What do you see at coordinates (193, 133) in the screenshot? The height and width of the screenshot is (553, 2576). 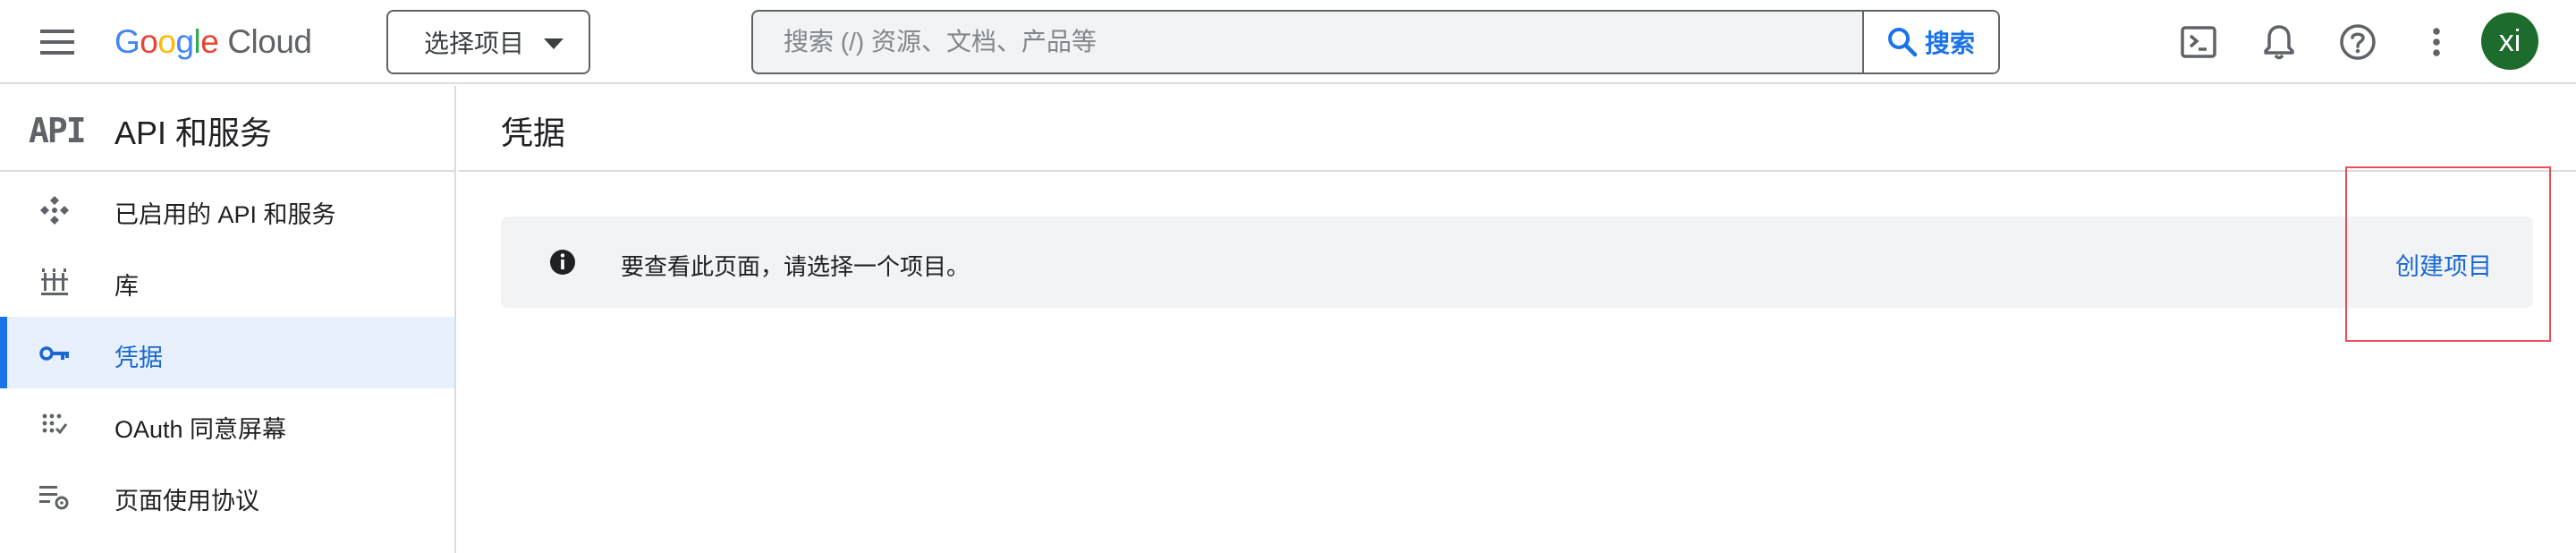 I see `sidebar-title: API 和服务` at bounding box center [193, 133].